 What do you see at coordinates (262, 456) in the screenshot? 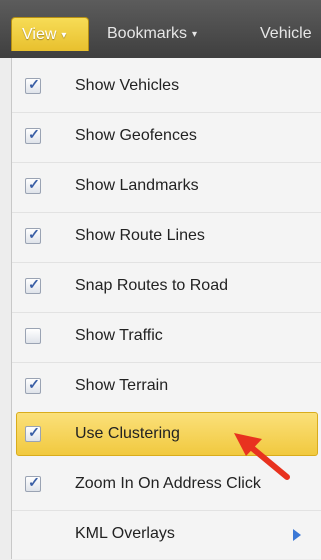
I see `red-arrow-icon` at bounding box center [262, 456].